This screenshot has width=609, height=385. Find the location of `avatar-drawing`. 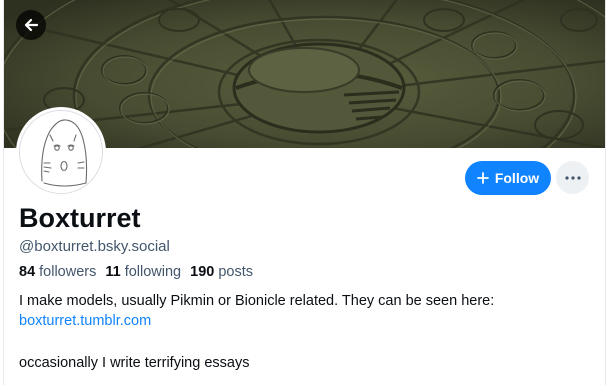

avatar-drawing is located at coordinates (61, 152).